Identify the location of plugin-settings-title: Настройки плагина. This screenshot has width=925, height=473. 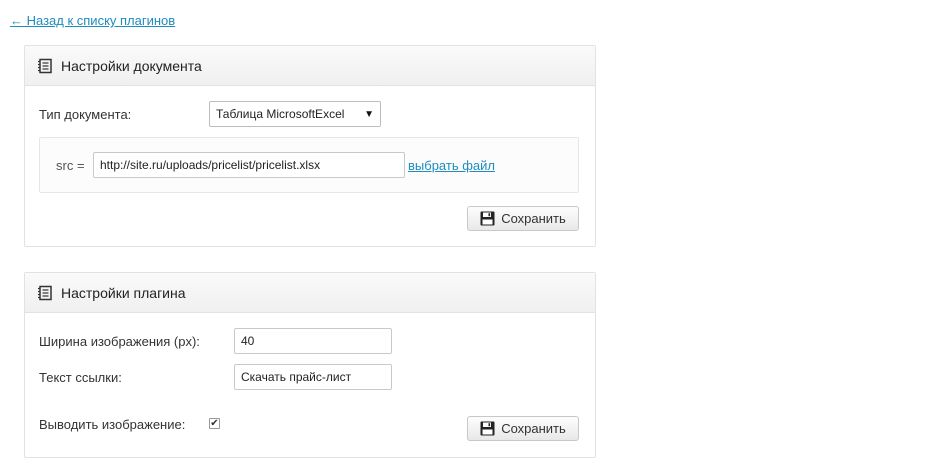
(123, 292).